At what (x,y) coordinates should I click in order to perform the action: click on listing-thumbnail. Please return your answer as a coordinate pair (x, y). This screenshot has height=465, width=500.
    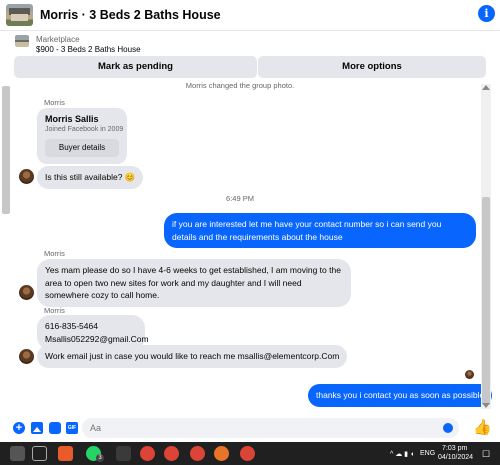
    Looking at the image, I should click on (19, 15).